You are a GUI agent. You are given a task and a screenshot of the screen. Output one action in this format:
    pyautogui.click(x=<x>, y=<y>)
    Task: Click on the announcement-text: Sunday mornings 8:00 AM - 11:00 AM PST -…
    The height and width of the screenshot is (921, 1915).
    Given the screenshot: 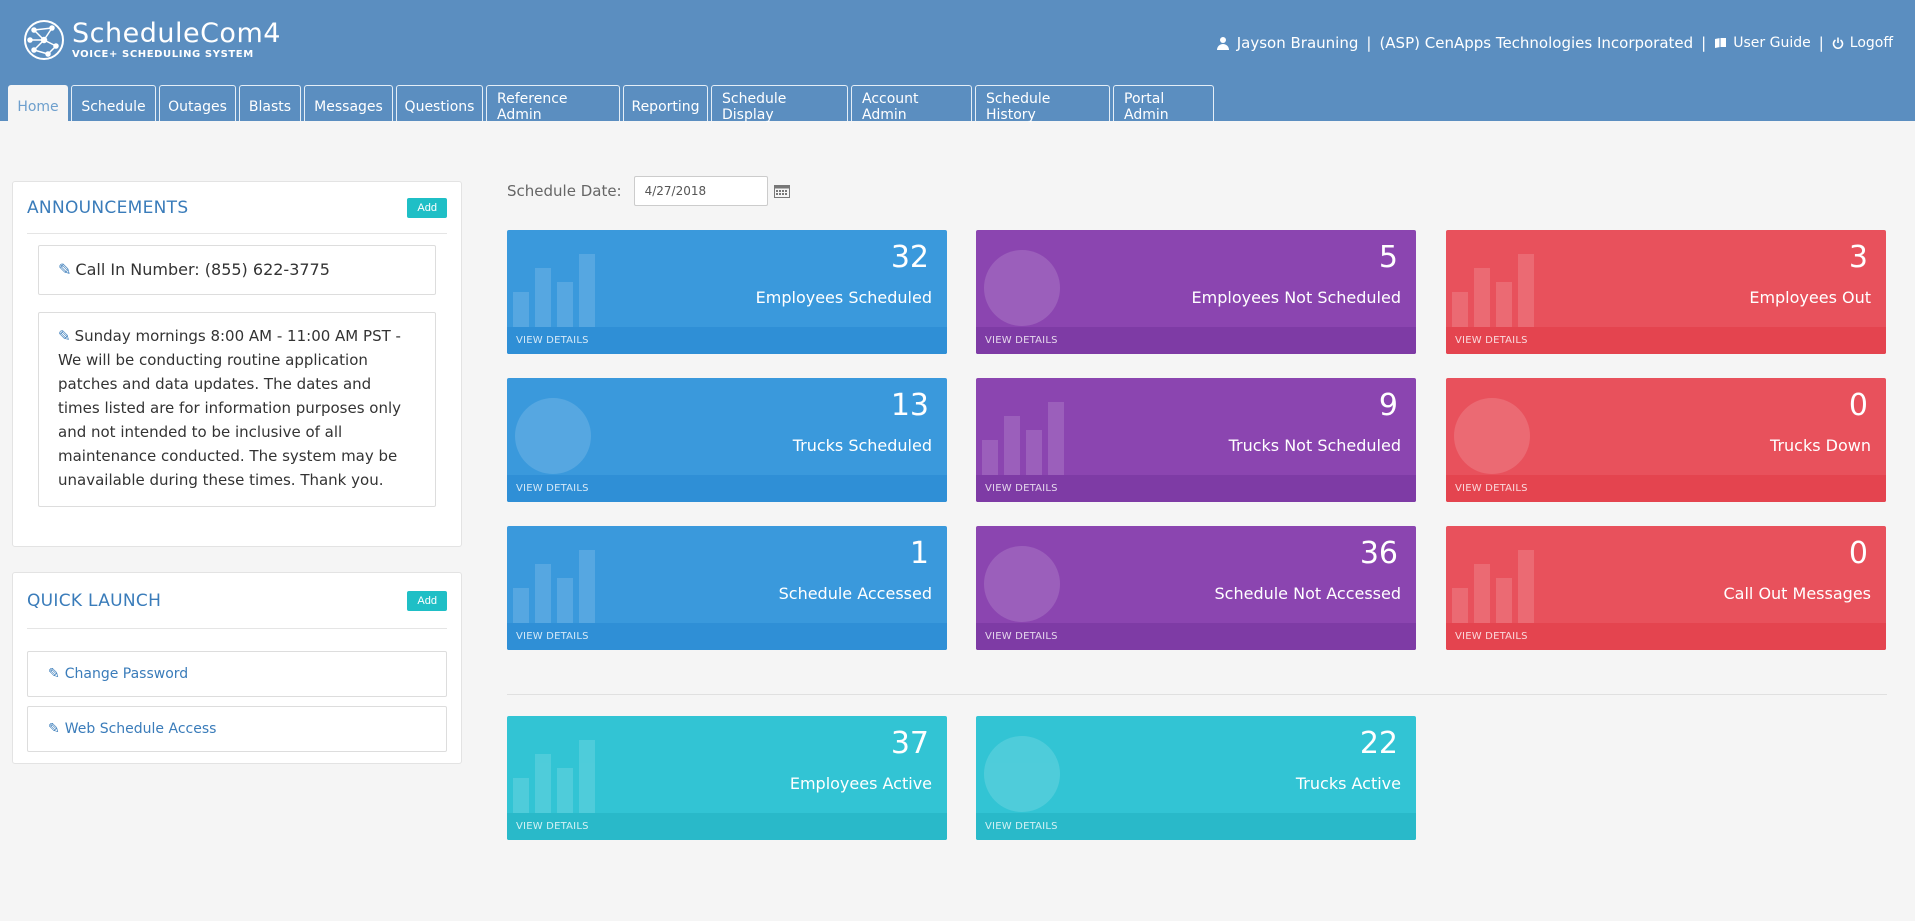 What is the action you would take?
    pyautogui.click(x=230, y=408)
    